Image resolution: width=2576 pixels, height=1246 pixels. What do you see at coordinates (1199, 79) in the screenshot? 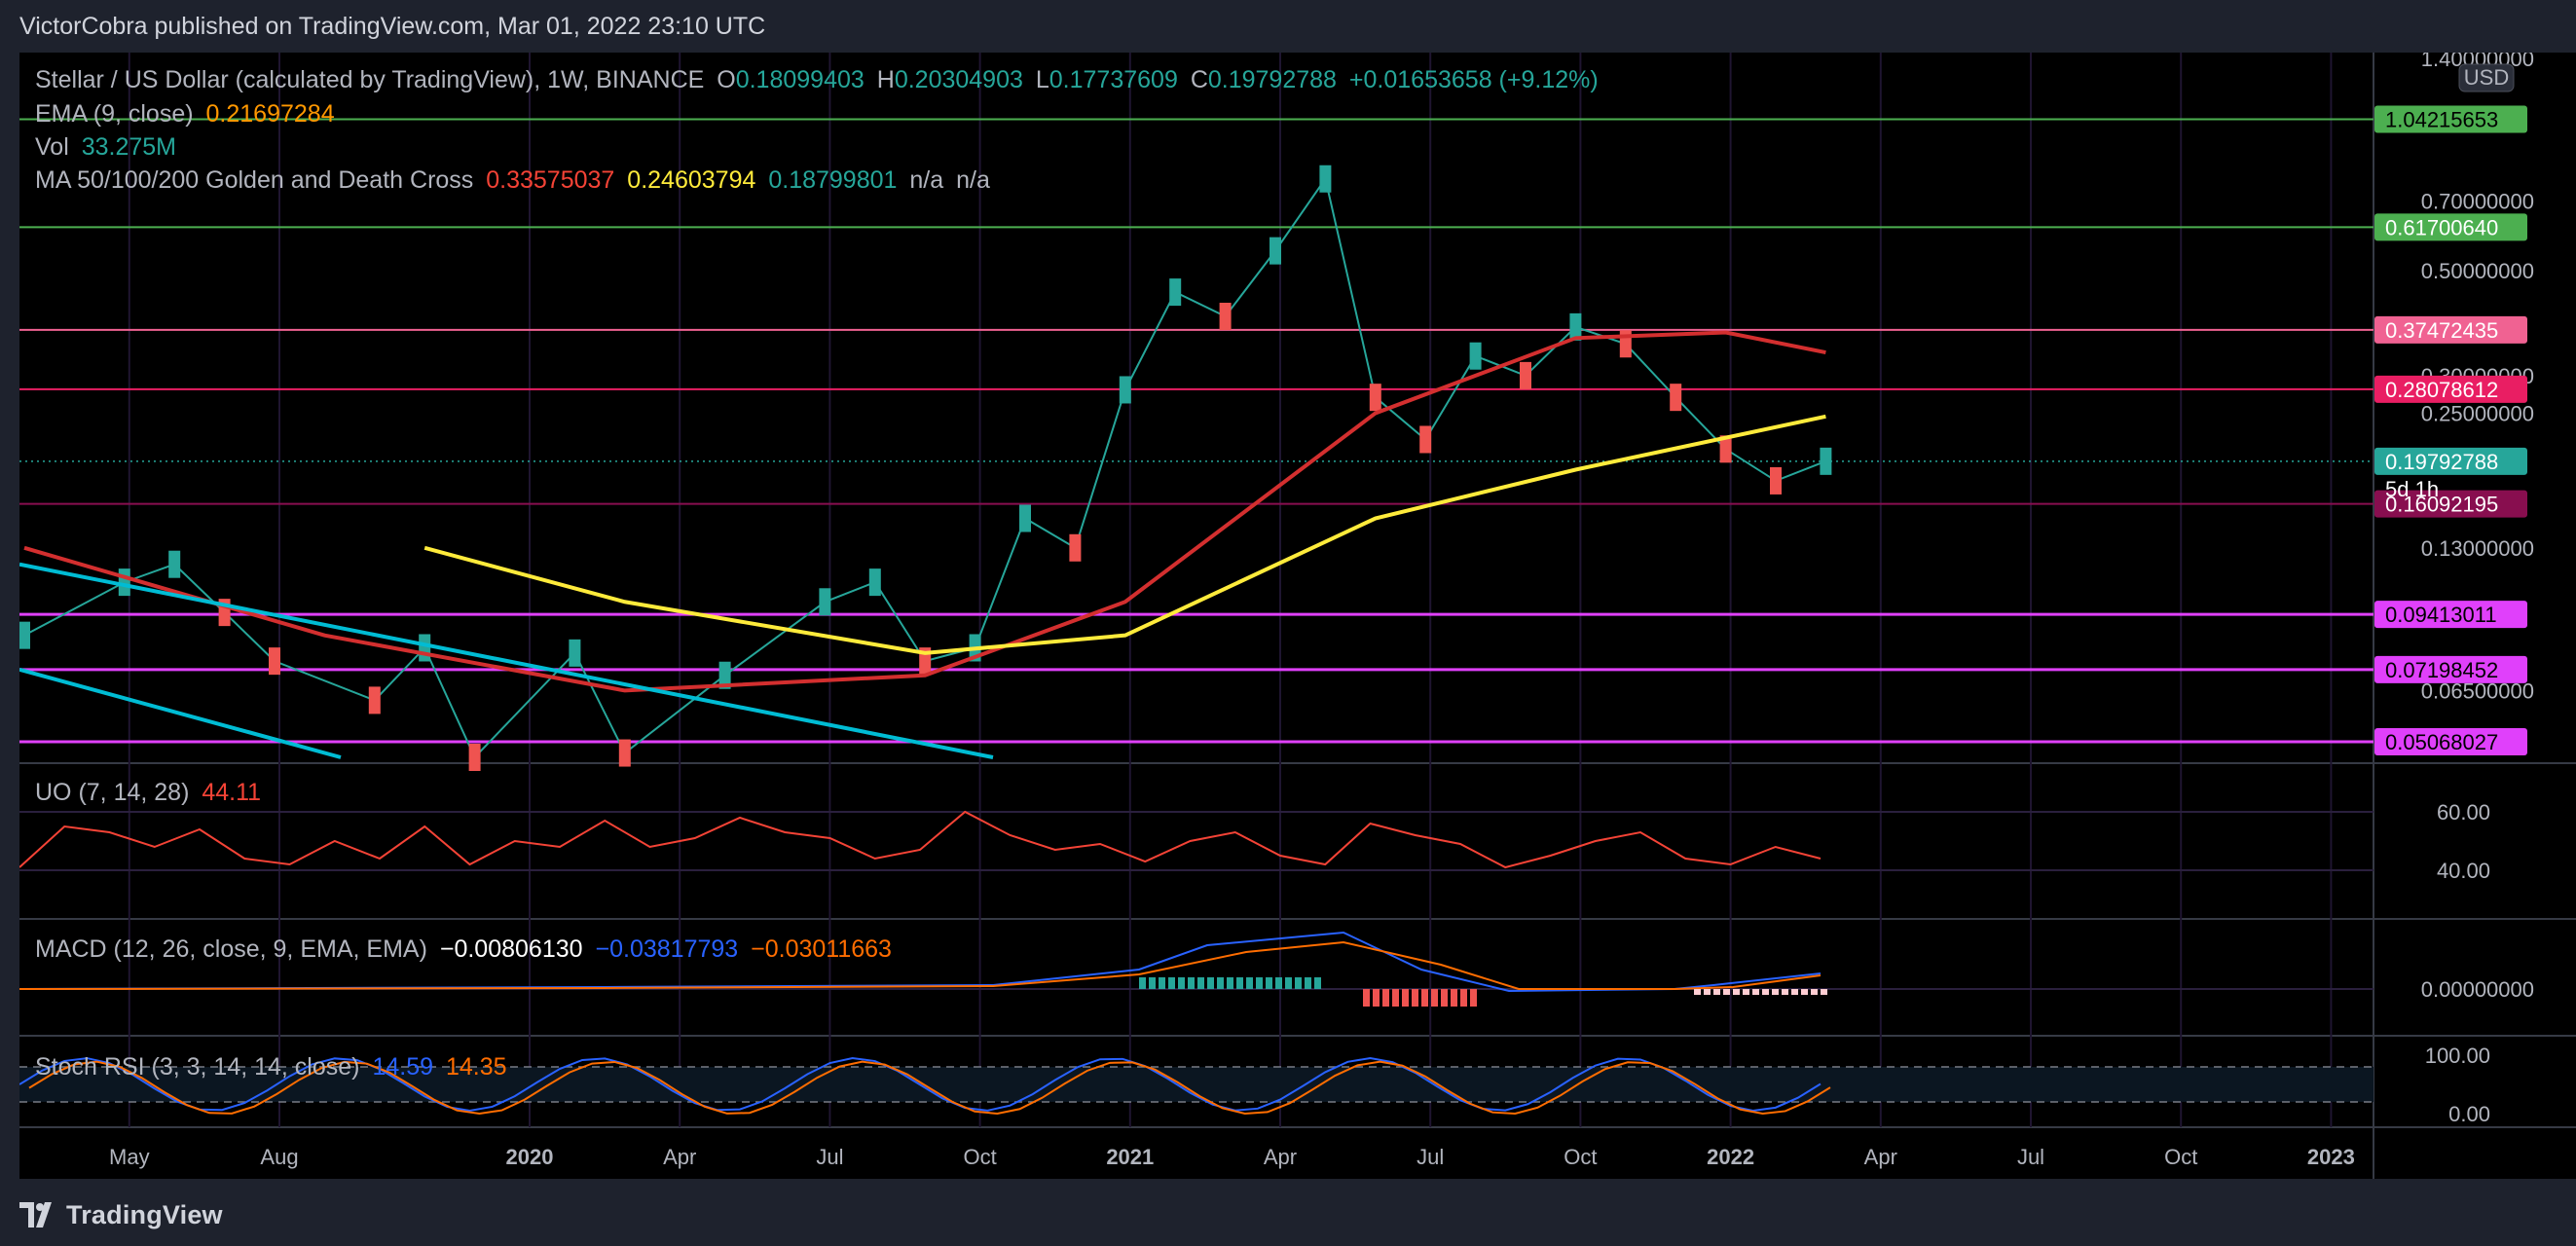
I see `legend-c-label: C` at bounding box center [1199, 79].